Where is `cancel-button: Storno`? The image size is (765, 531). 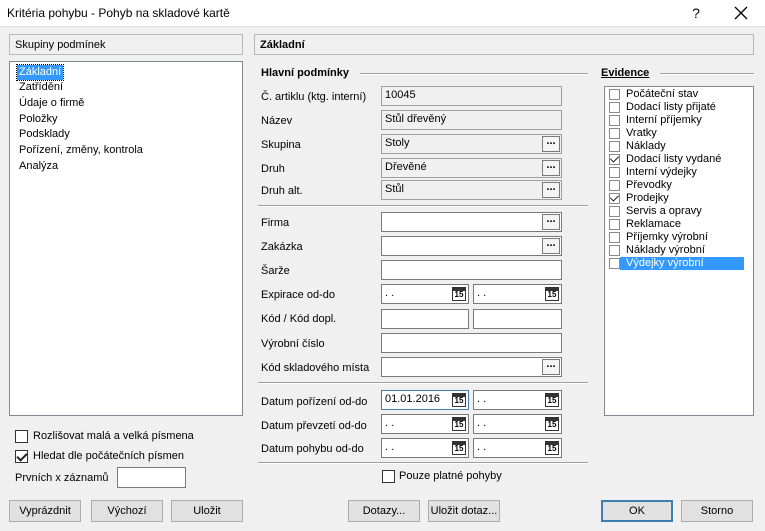
cancel-button: Storno is located at coordinates (717, 511).